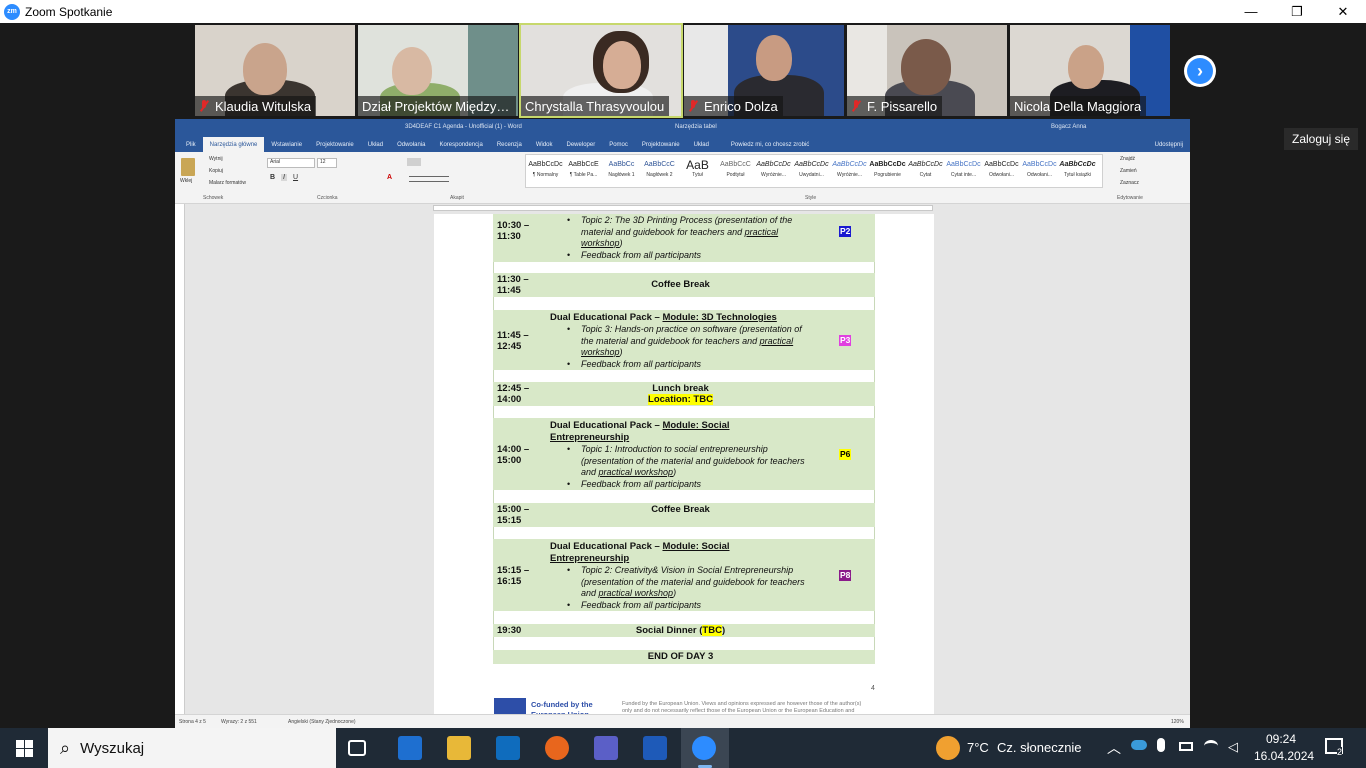 The image size is (1366, 768). I want to click on close-button: ✕, so click(1343, 11).